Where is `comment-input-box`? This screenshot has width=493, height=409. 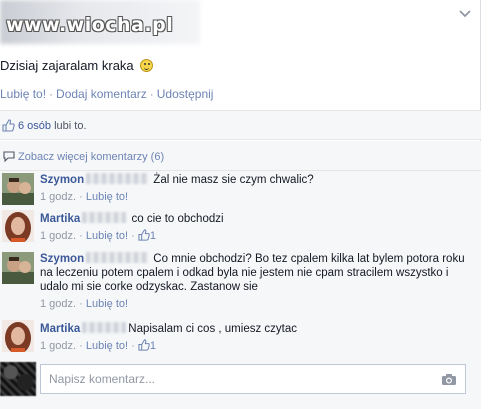
comment-input-box is located at coordinates (253, 379).